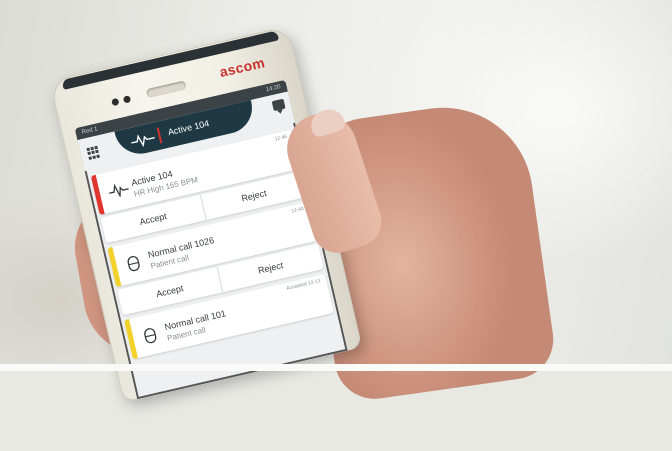  Describe the element at coordinates (159, 135) in the screenshot. I see `priority-divider` at that location.